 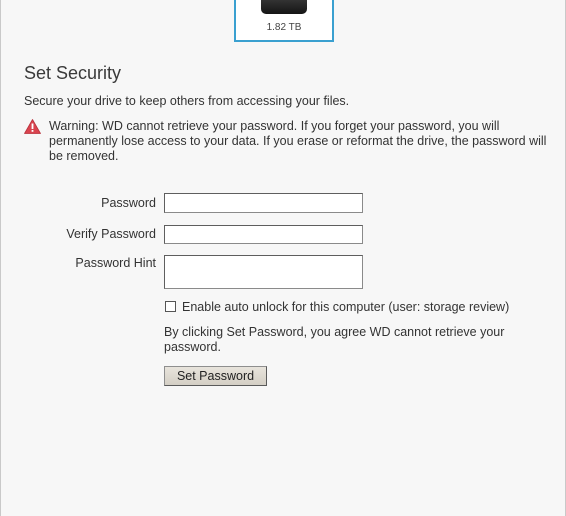 I want to click on password-hint-label: Password Hint, so click(x=115, y=263).